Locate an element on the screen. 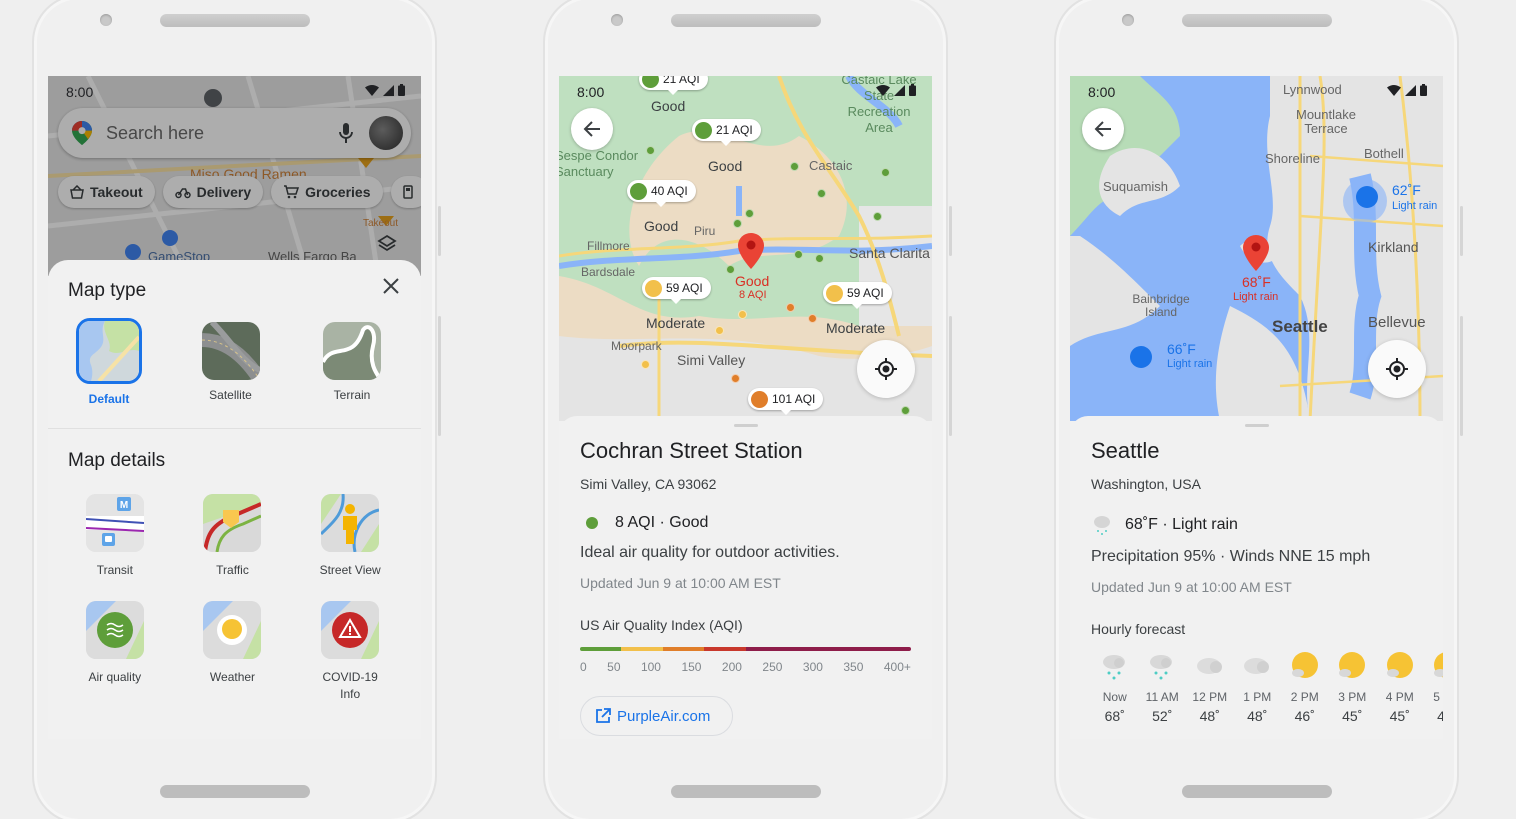 This screenshot has width=1516, height=819. map-label-shoreline: Shoreline is located at coordinates (1292, 158).